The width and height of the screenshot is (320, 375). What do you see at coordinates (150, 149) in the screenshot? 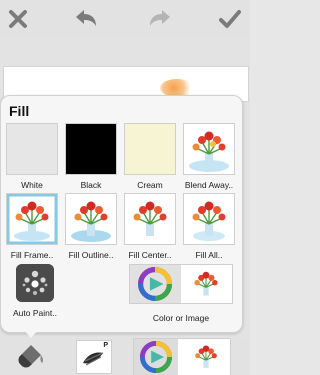
I see `cream-swatch` at bounding box center [150, 149].